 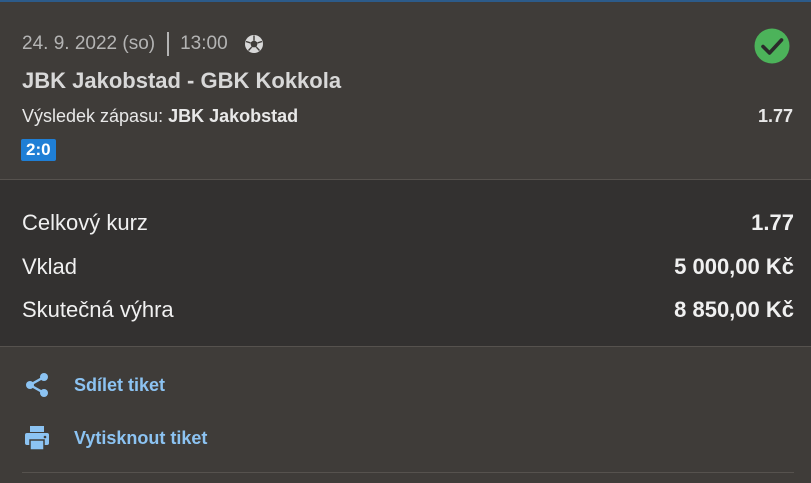 What do you see at coordinates (772, 222) in the screenshot?
I see `total-odds-value: 1.77` at bounding box center [772, 222].